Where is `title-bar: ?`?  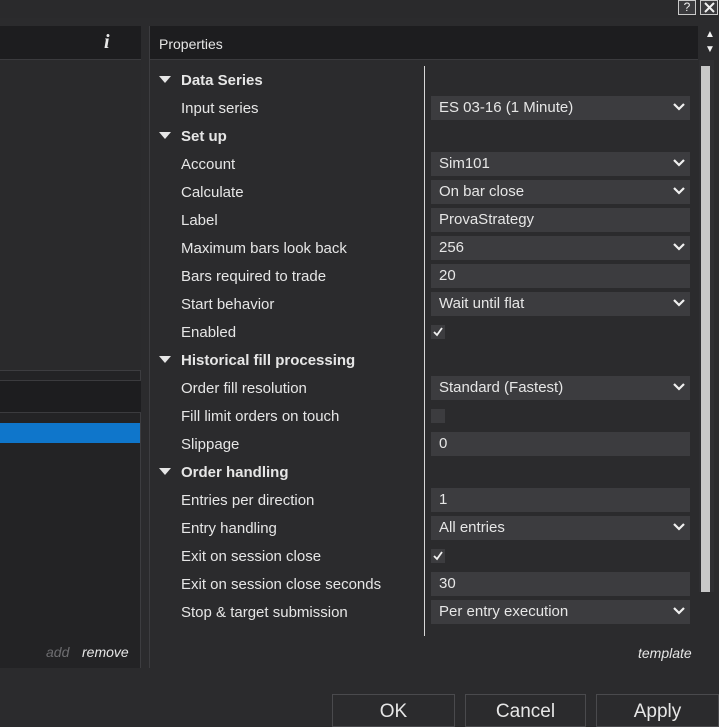 title-bar: ? is located at coordinates (359, 9).